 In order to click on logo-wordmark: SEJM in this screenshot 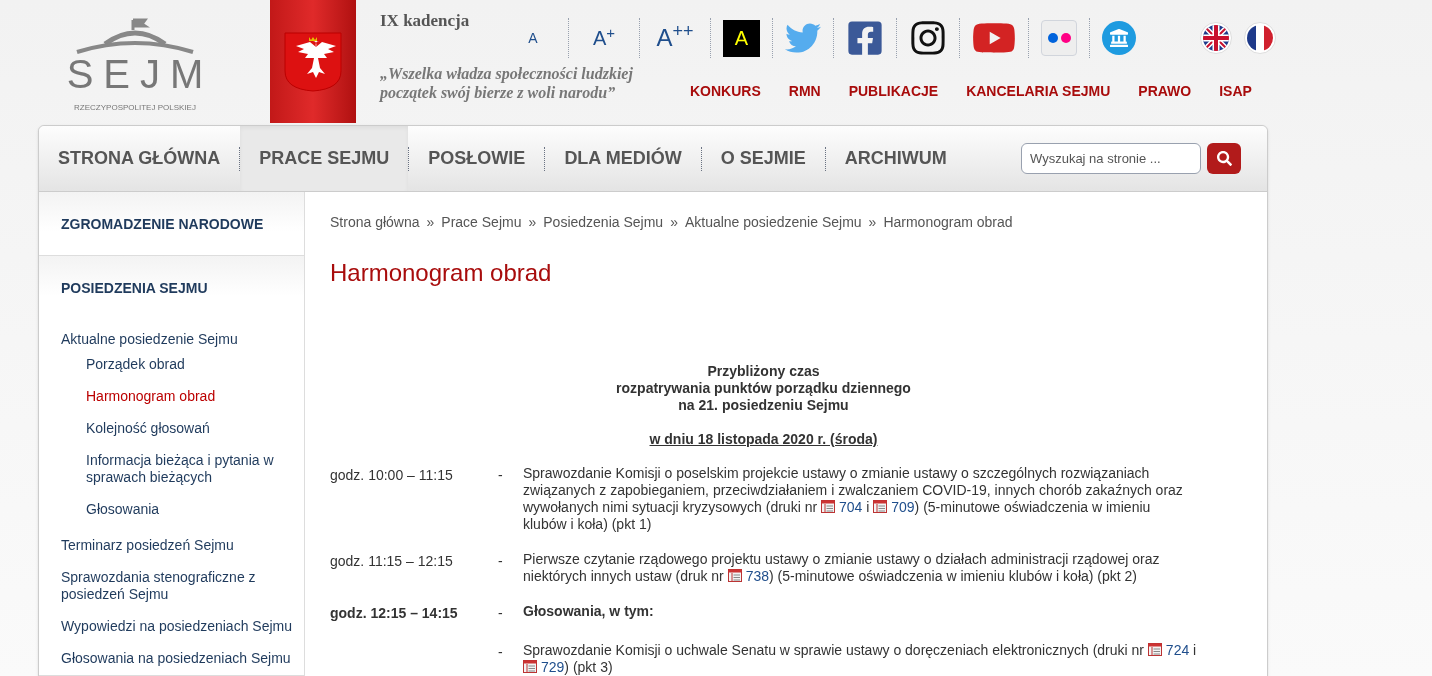, I will do `click(139, 73)`.